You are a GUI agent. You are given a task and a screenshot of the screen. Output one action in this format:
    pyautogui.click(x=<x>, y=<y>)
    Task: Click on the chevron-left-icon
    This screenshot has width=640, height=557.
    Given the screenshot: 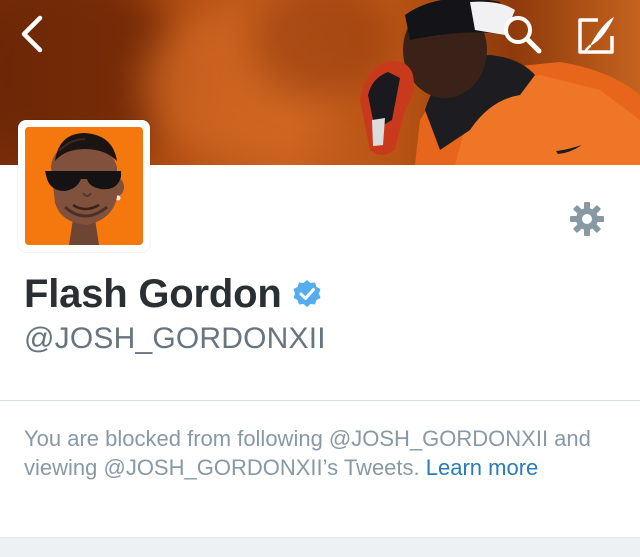 What is the action you would take?
    pyautogui.click(x=32, y=34)
    